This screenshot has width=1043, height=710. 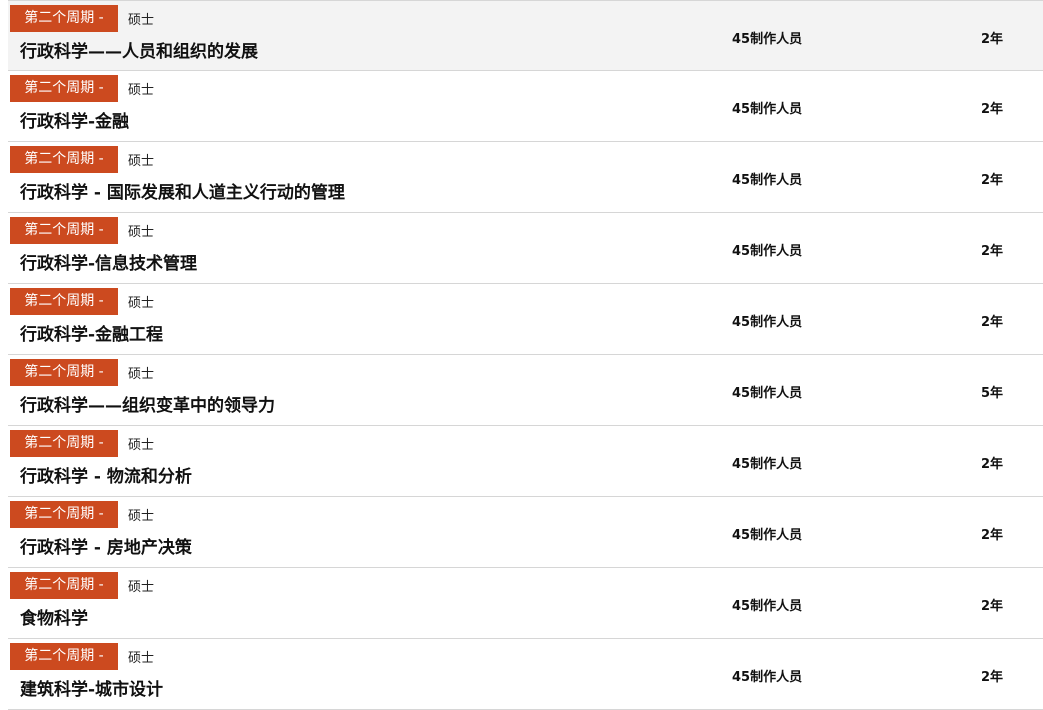 What do you see at coordinates (182, 190) in the screenshot?
I see `program-name-link: 行政科学 - 国际发展和人道主义行动的管理` at bounding box center [182, 190].